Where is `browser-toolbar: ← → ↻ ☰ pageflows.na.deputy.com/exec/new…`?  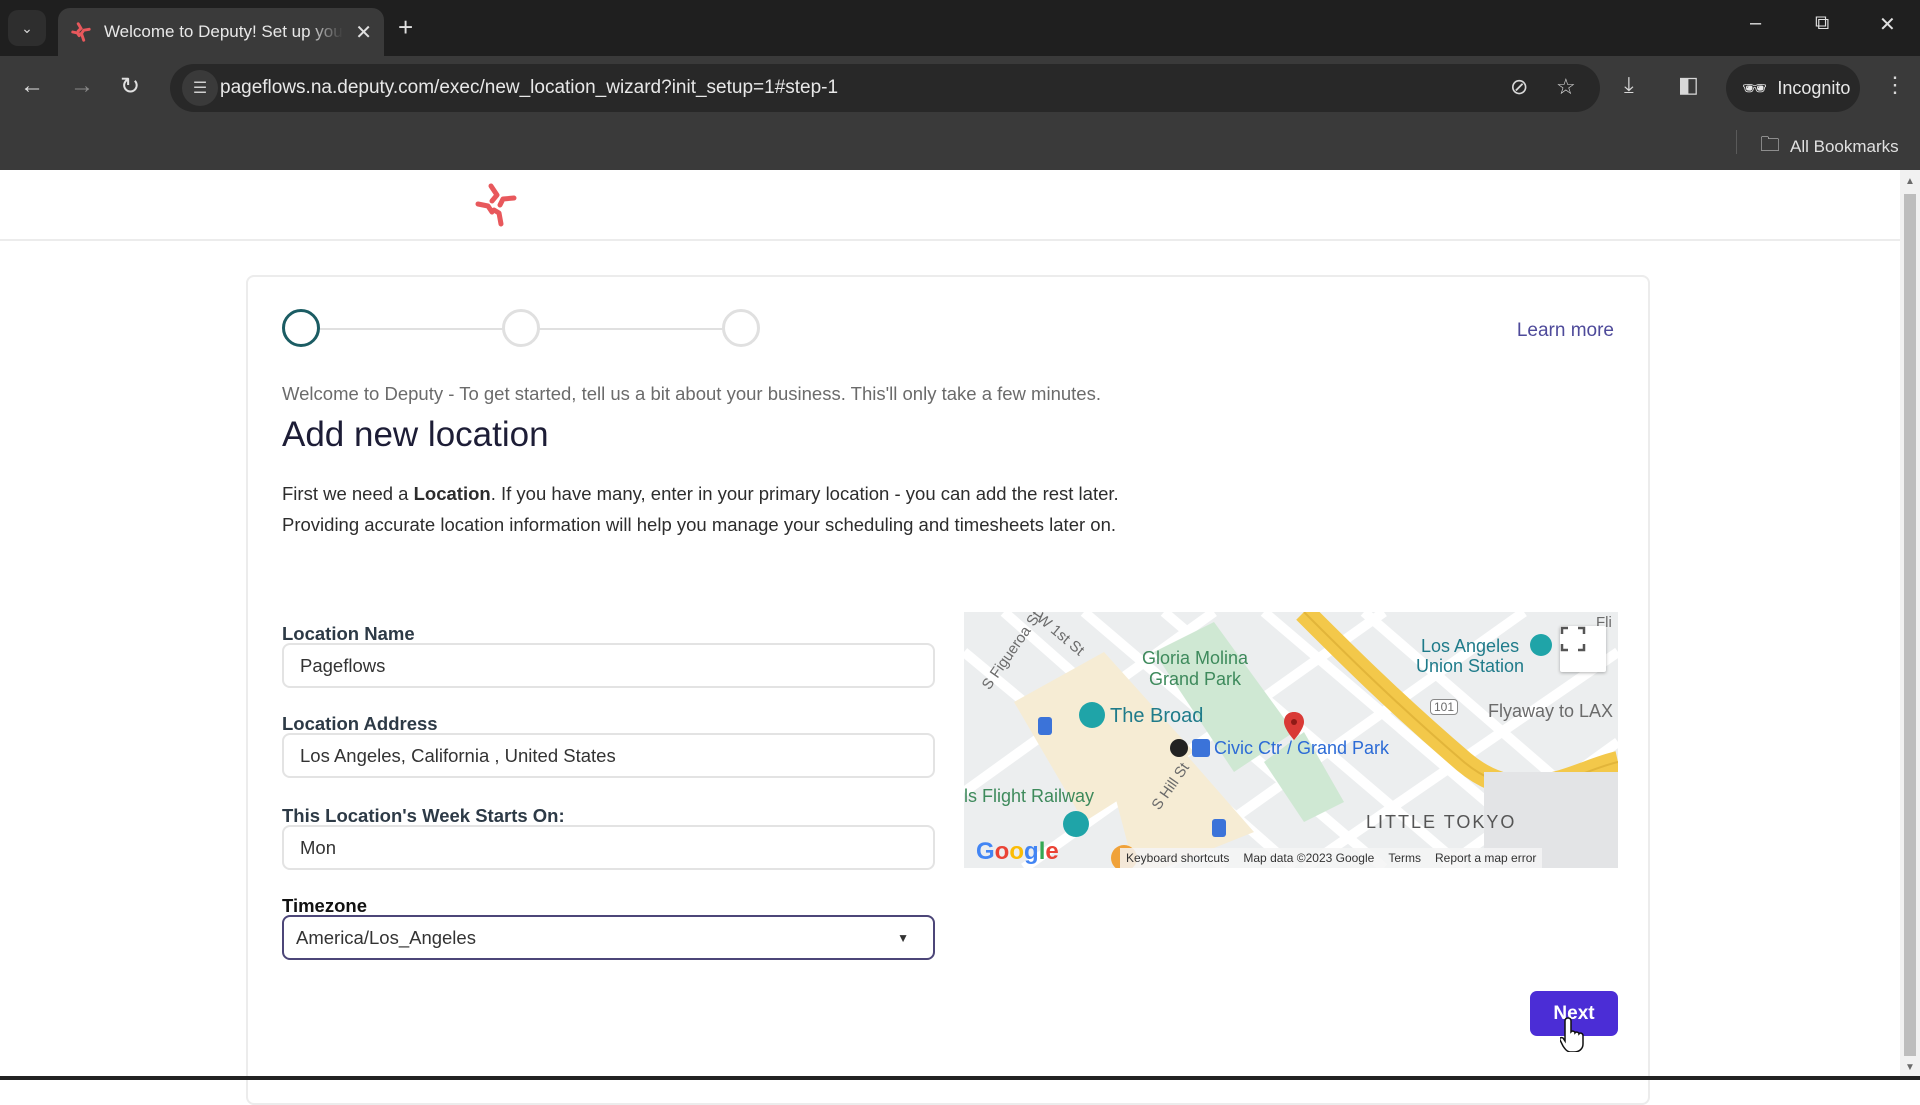
browser-toolbar: ← → ↻ ☰ pageflows.na.deputy.com/exec/new… is located at coordinates (960, 88).